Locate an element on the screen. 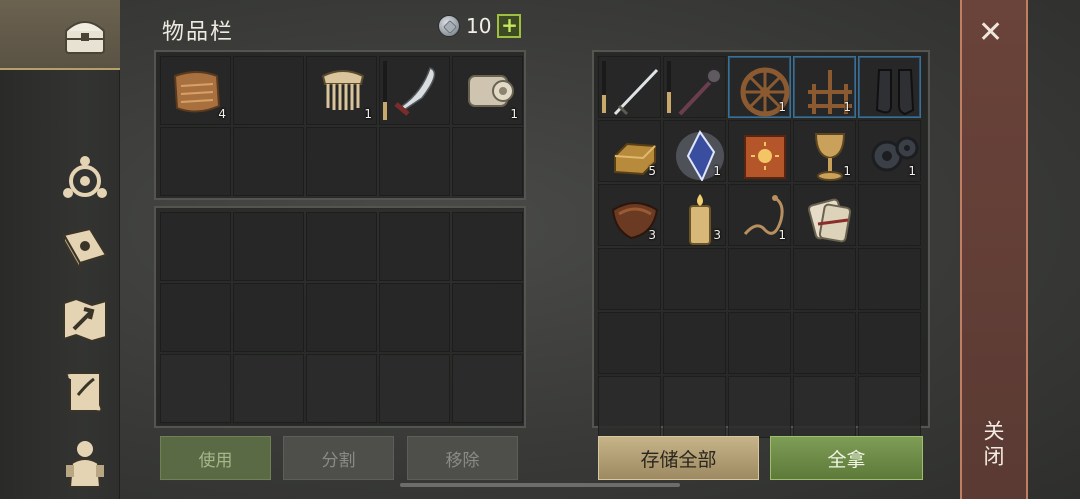 This screenshot has height=499, width=1080. inventory-slot: 4 is located at coordinates (195, 90).